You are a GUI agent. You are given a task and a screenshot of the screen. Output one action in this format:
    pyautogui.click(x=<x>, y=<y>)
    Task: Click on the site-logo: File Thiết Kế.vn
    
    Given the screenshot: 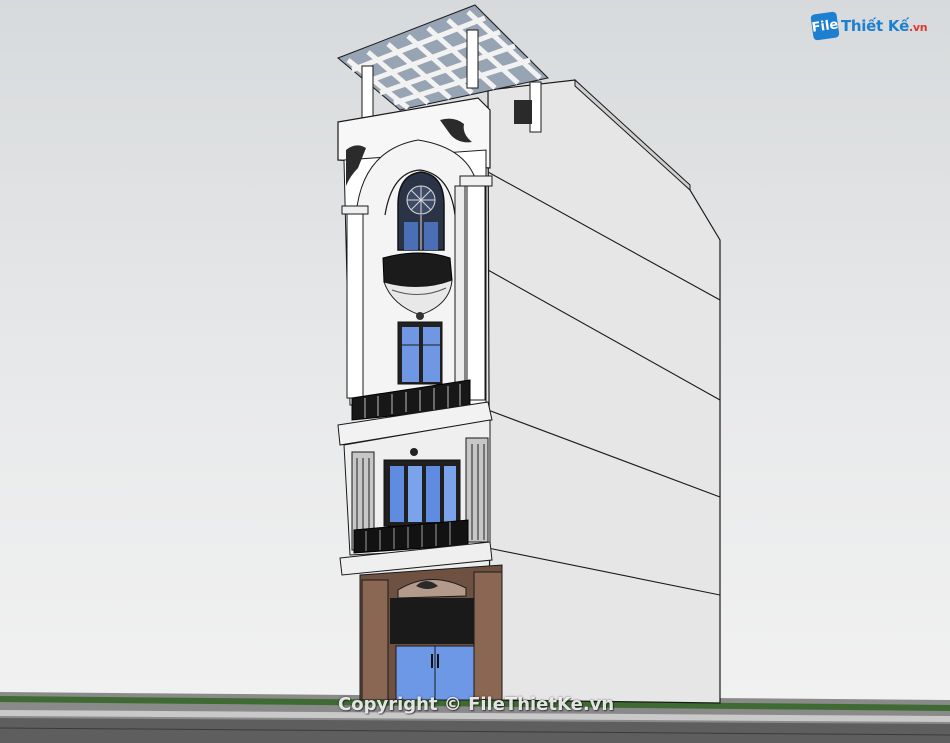 What is the action you would take?
    pyautogui.click(x=869, y=26)
    